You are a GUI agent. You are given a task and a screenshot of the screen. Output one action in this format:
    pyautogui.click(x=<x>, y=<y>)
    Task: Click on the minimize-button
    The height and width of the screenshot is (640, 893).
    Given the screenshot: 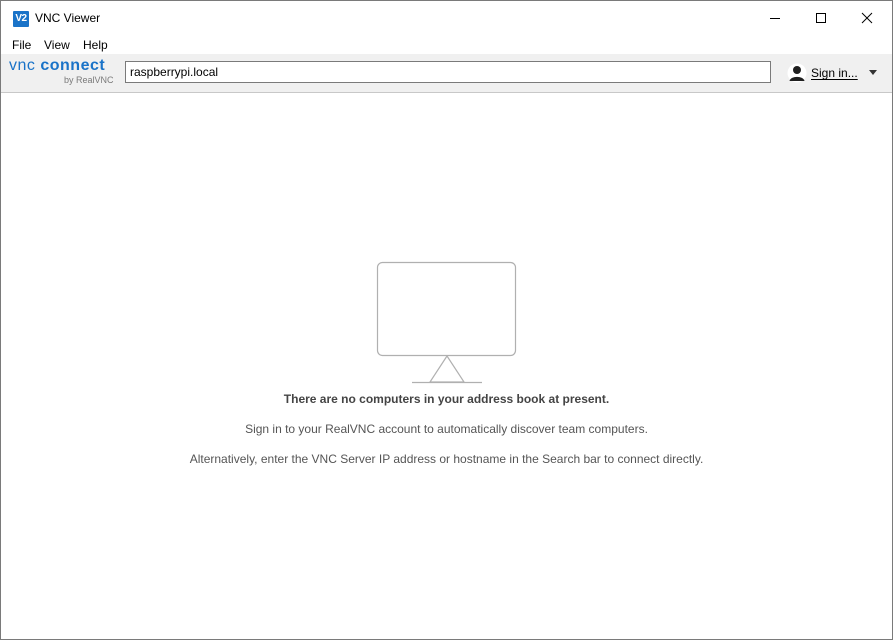 What is the action you would take?
    pyautogui.click(x=775, y=18)
    